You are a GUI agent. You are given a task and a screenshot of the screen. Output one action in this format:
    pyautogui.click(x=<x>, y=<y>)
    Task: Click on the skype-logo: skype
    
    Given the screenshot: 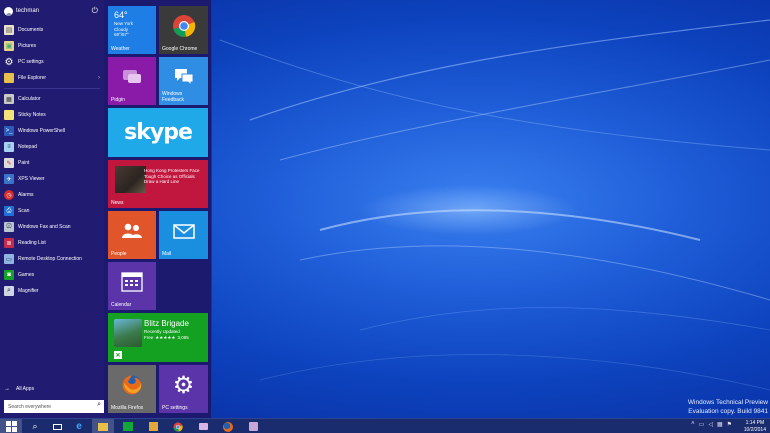 What is the action you would take?
    pyautogui.click(x=158, y=132)
    